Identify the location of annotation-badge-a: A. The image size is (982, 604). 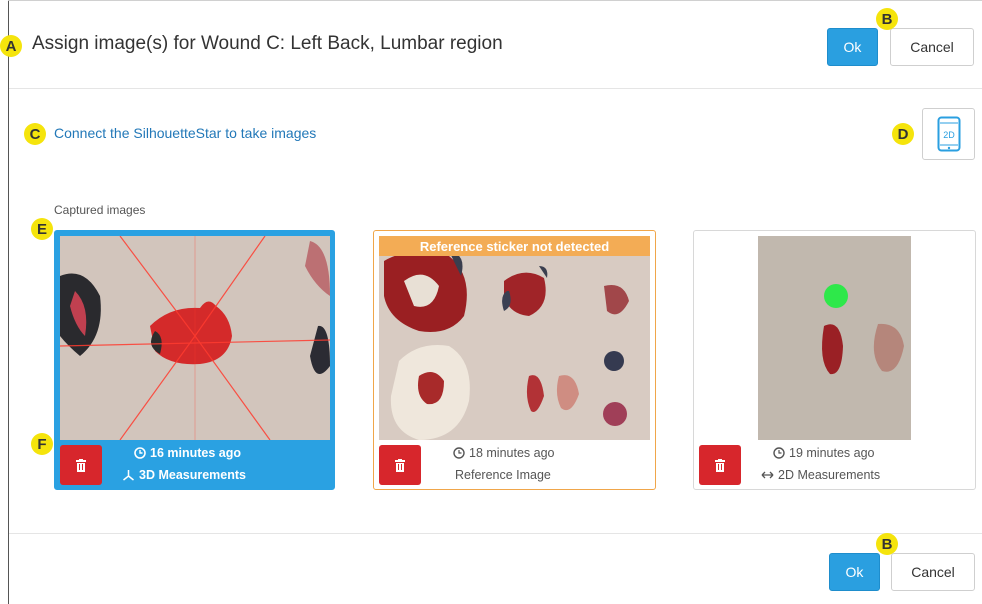
(11, 46).